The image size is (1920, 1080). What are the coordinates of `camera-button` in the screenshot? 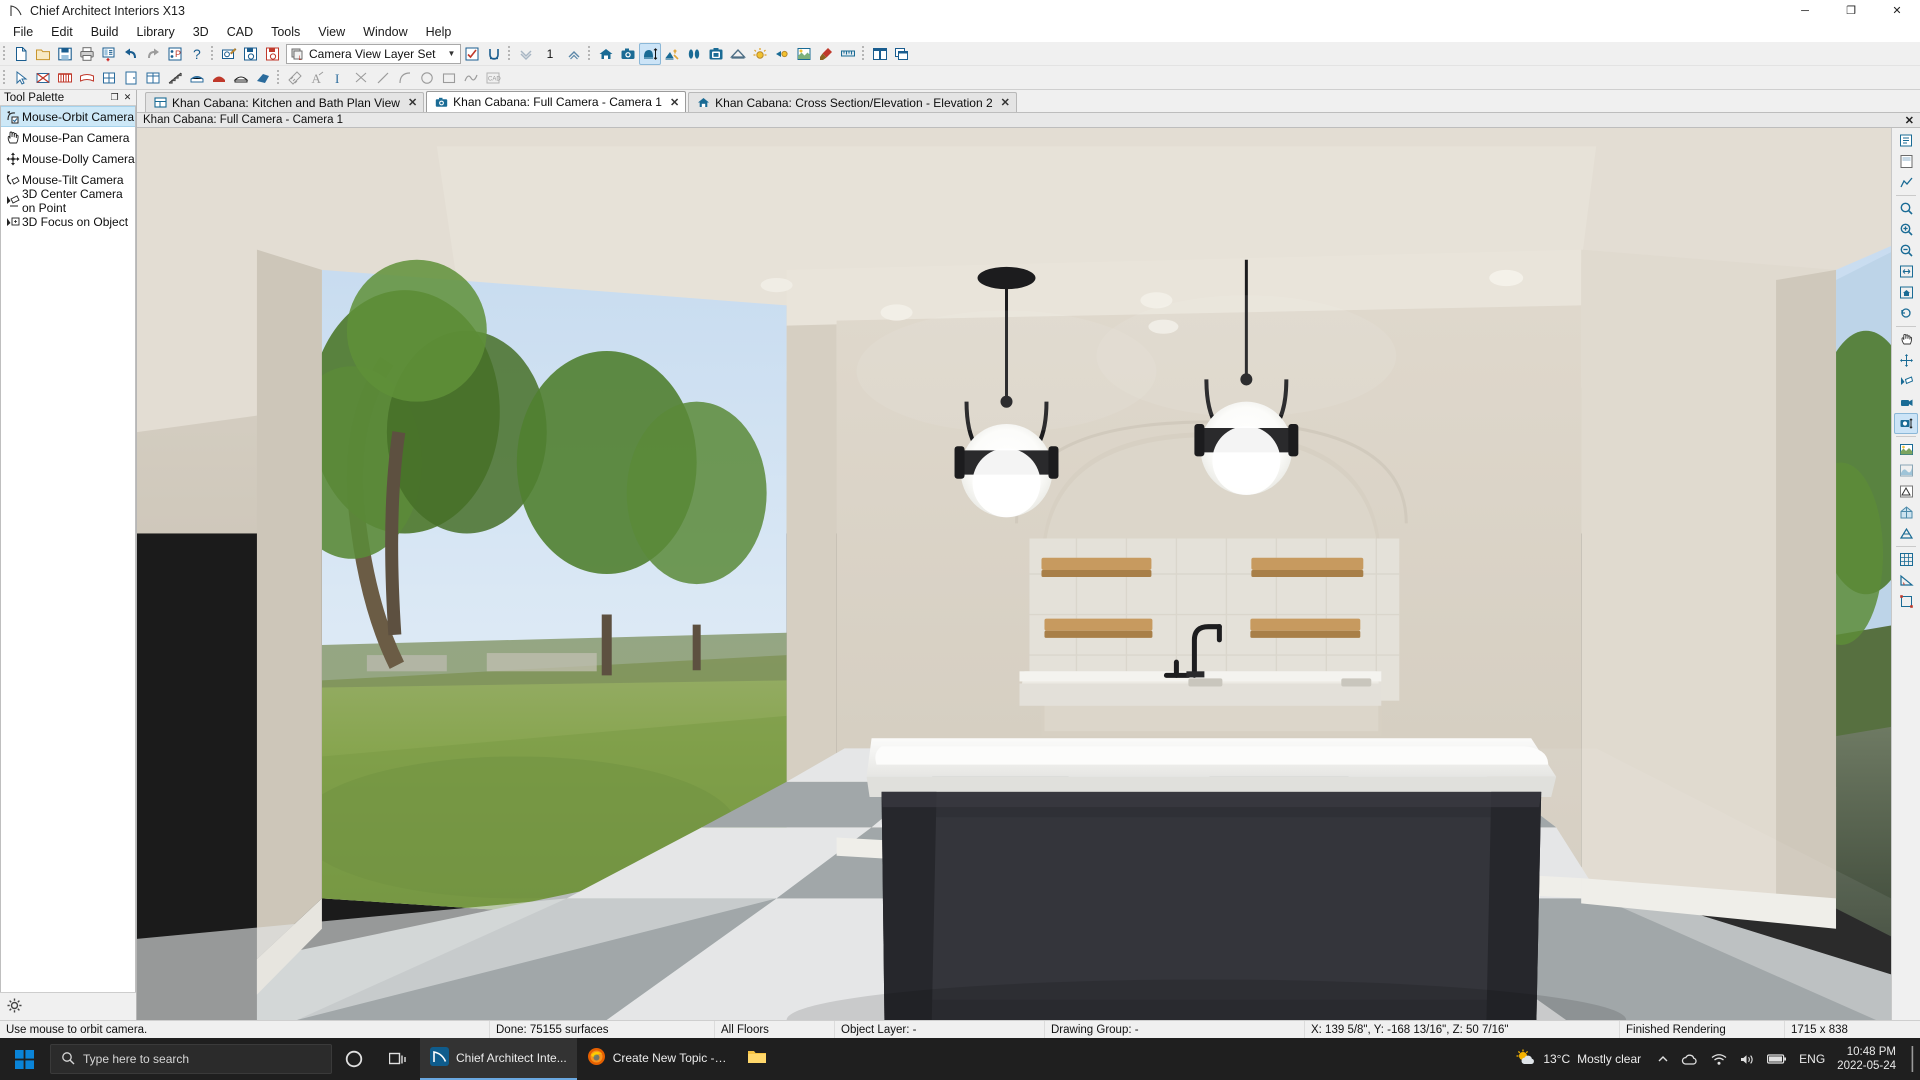 It's located at (628, 54).